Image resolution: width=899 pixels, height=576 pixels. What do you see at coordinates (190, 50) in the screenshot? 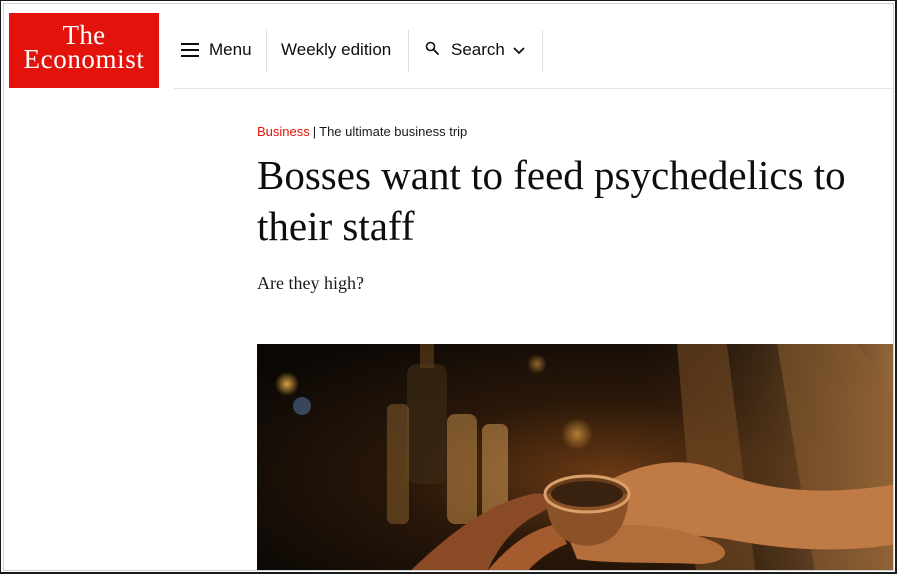
I see `menu-icon` at bounding box center [190, 50].